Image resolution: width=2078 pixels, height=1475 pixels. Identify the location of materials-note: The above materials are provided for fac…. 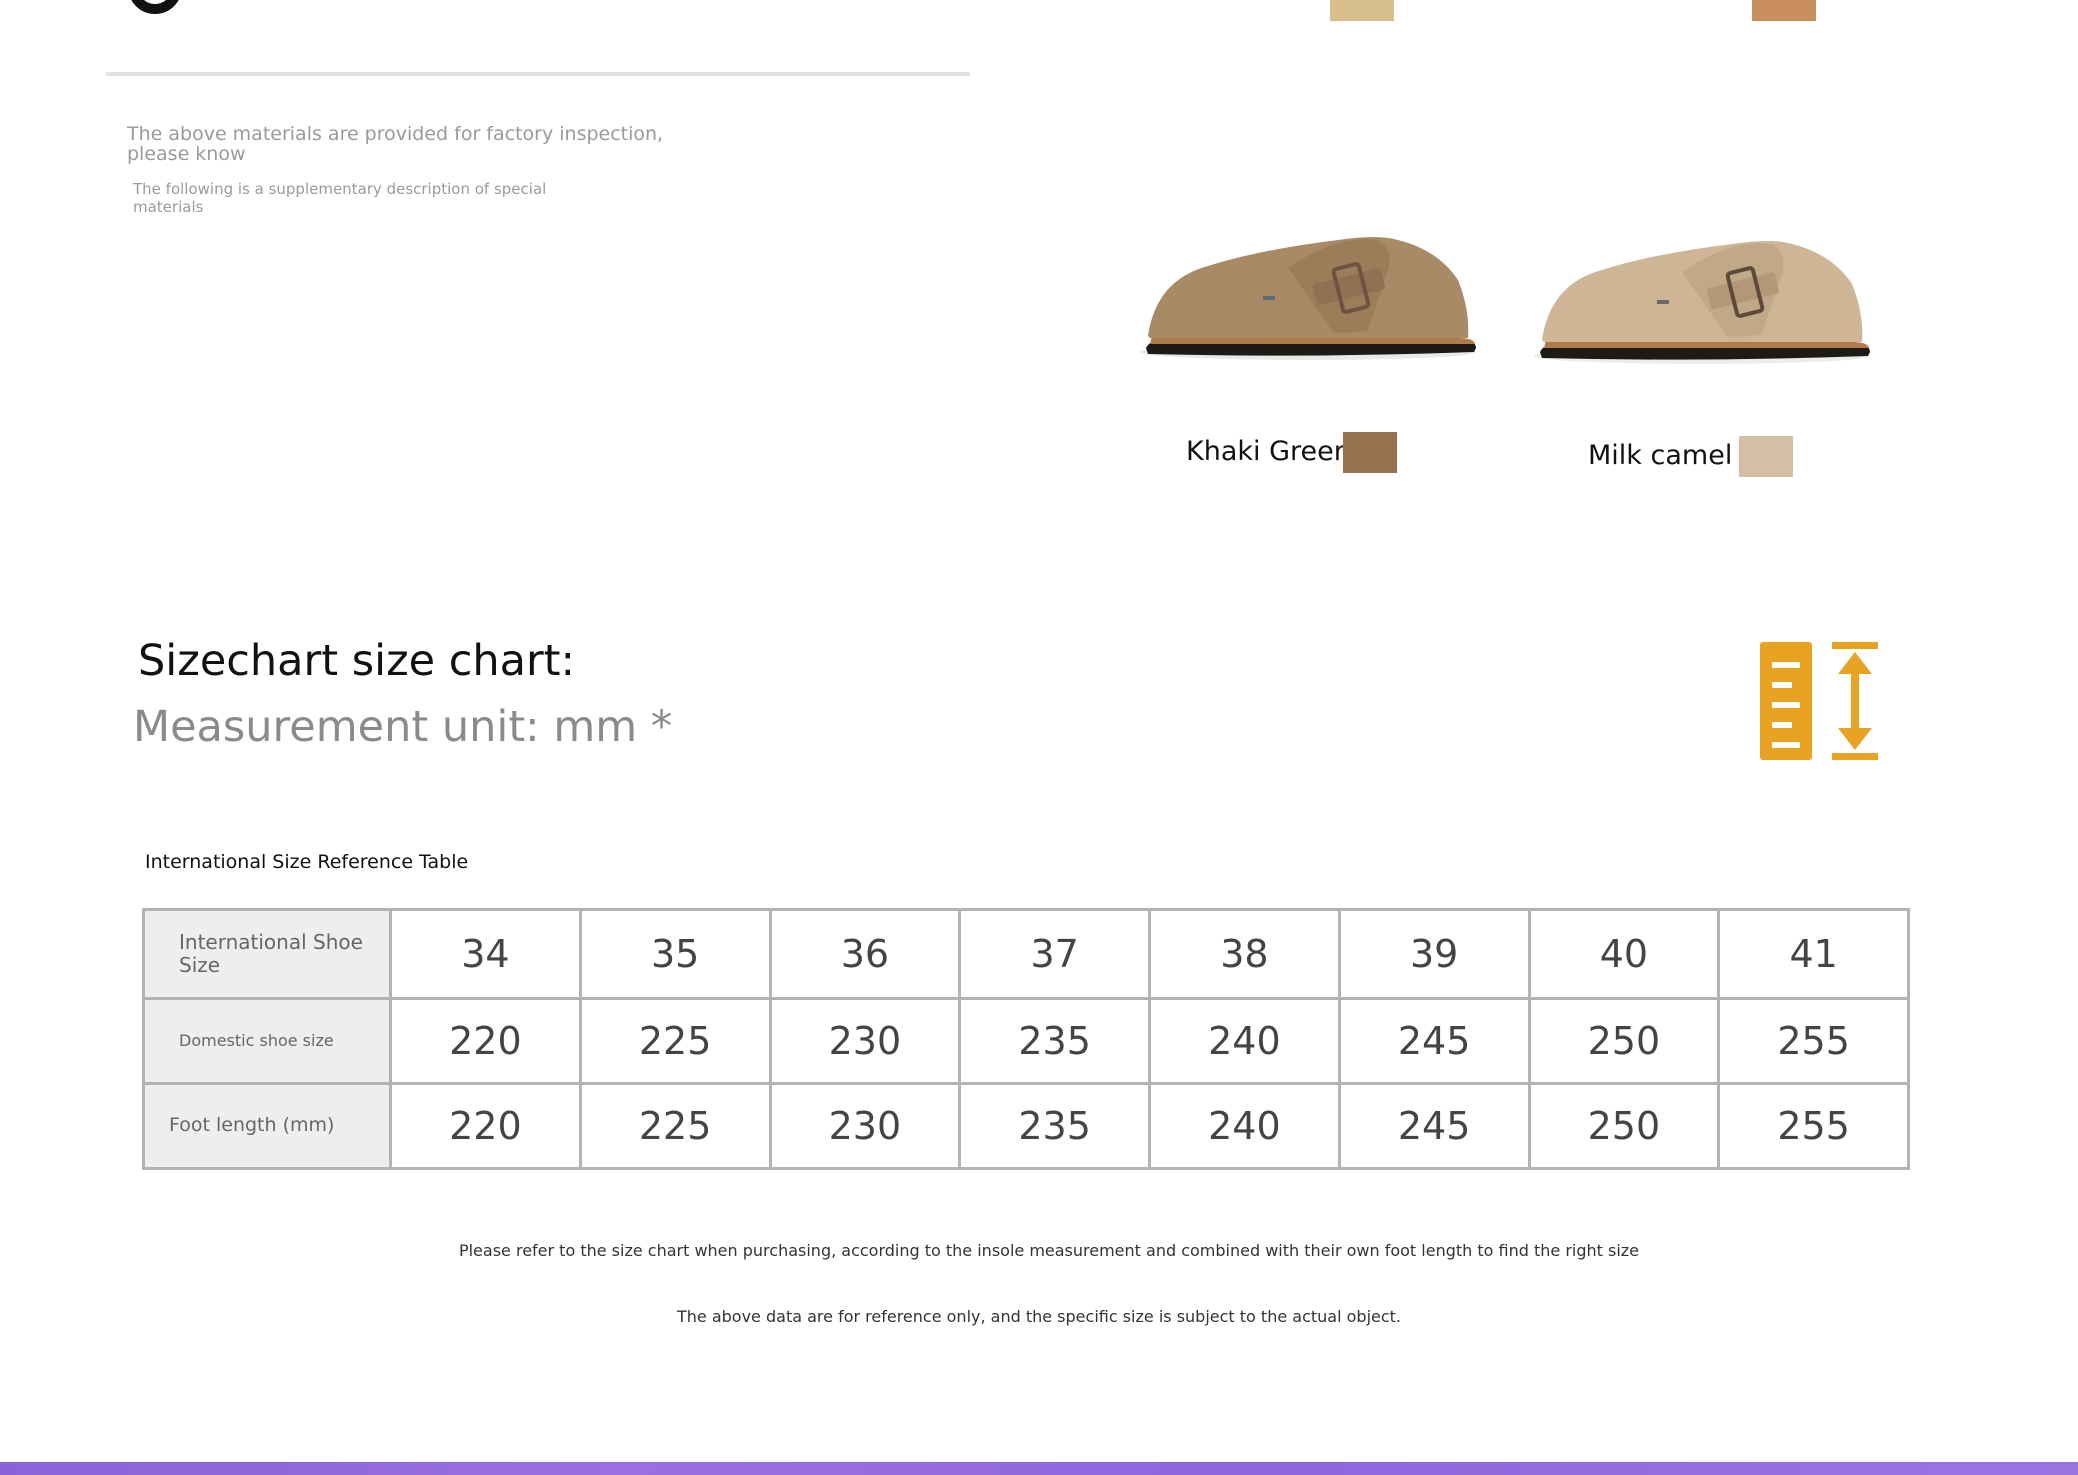
(395, 144).